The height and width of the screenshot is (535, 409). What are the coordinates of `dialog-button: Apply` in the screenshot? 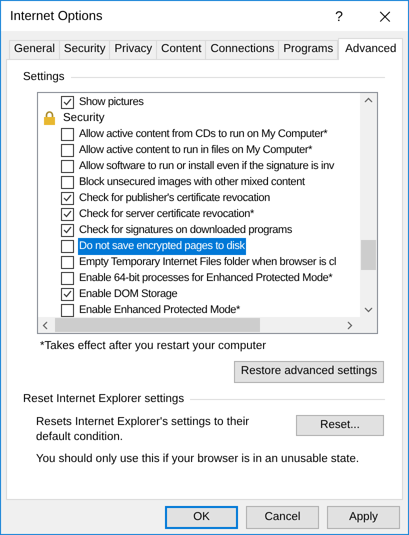 It's located at (363, 517).